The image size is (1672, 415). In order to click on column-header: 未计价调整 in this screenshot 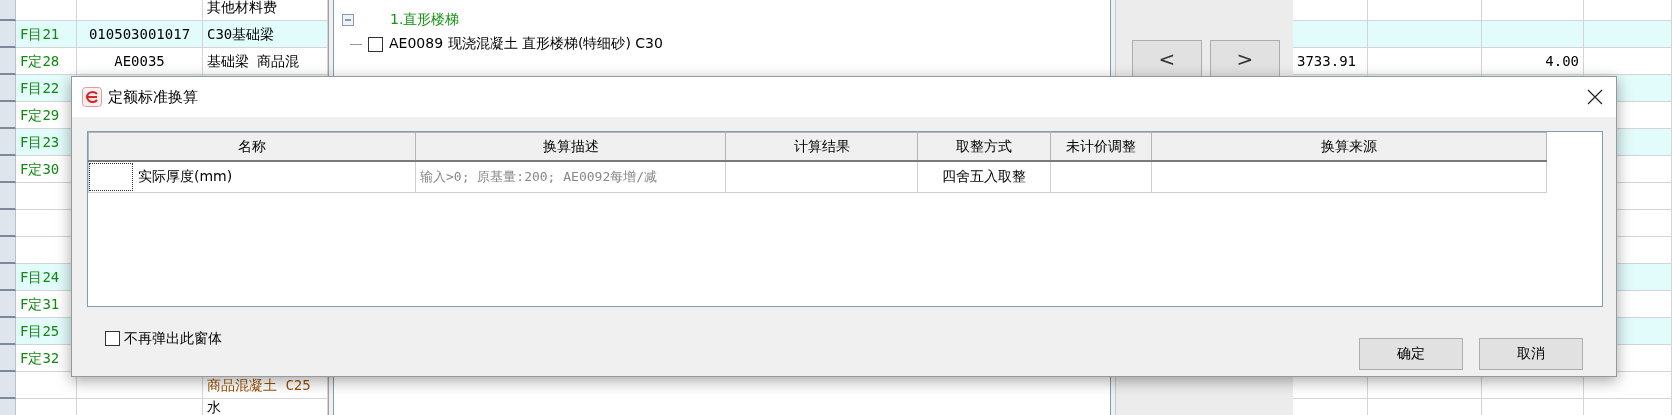, I will do `click(1101, 146)`.